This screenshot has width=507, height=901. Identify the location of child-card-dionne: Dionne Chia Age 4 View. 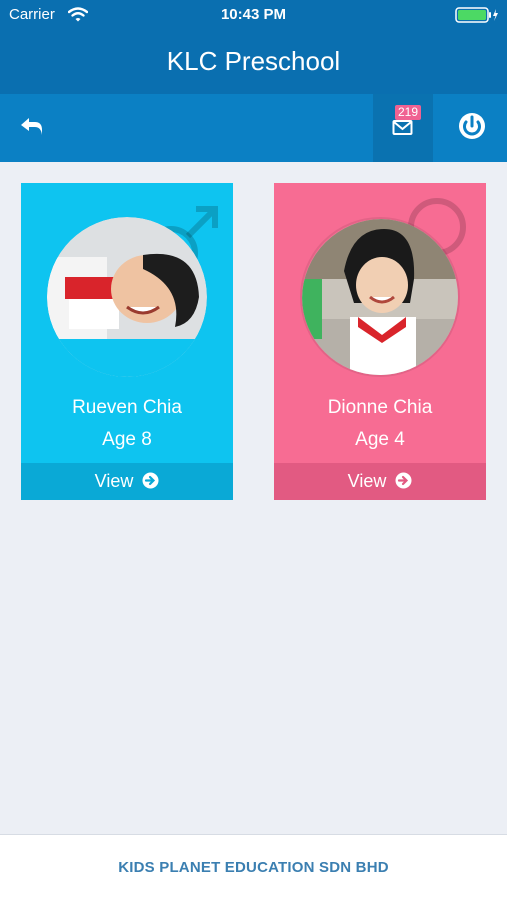
(380, 341).